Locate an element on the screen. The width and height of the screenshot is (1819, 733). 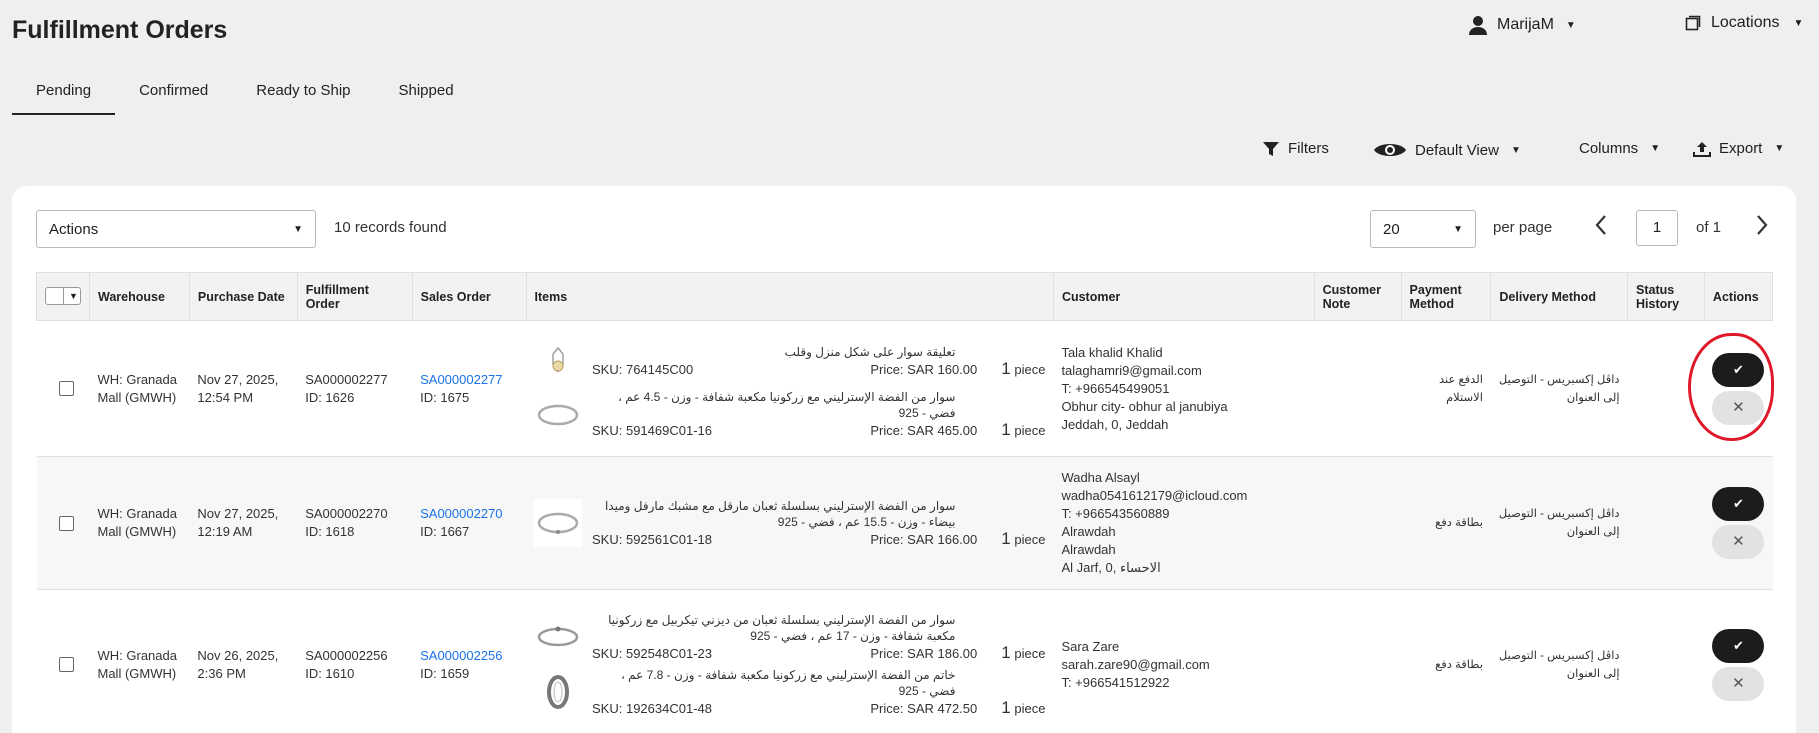
select-all-checkbox: ▼ is located at coordinates (63, 295).